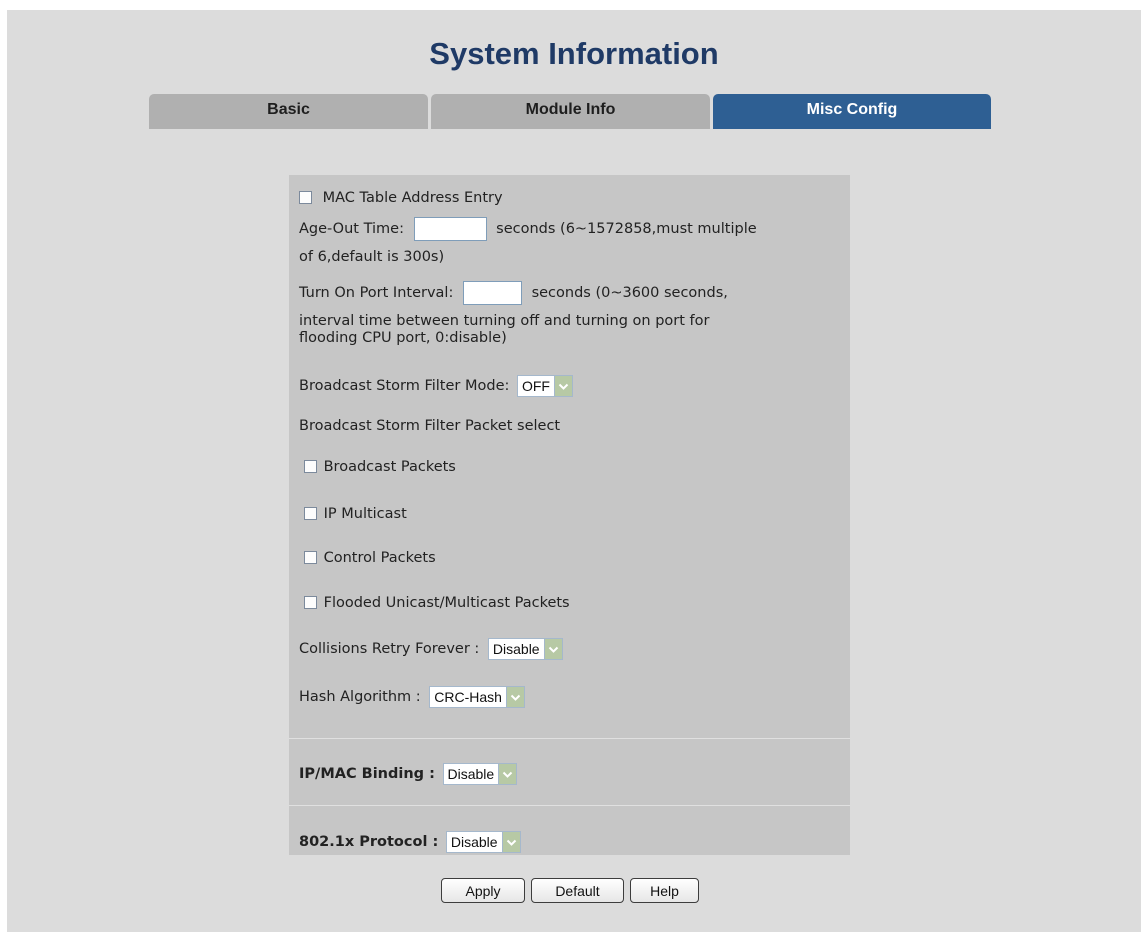 This screenshot has height=932, width=1143. I want to click on storm-packet-header: Broadcast Storm Filter Packet select, so click(430, 426).